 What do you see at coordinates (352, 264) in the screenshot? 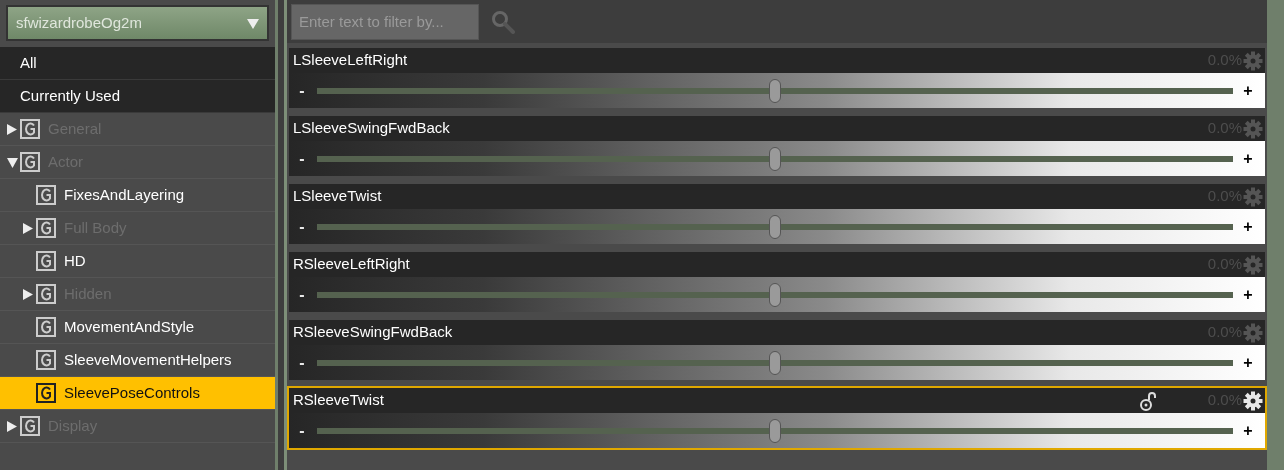
I see `property-name: RSleeveLeftRight` at bounding box center [352, 264].